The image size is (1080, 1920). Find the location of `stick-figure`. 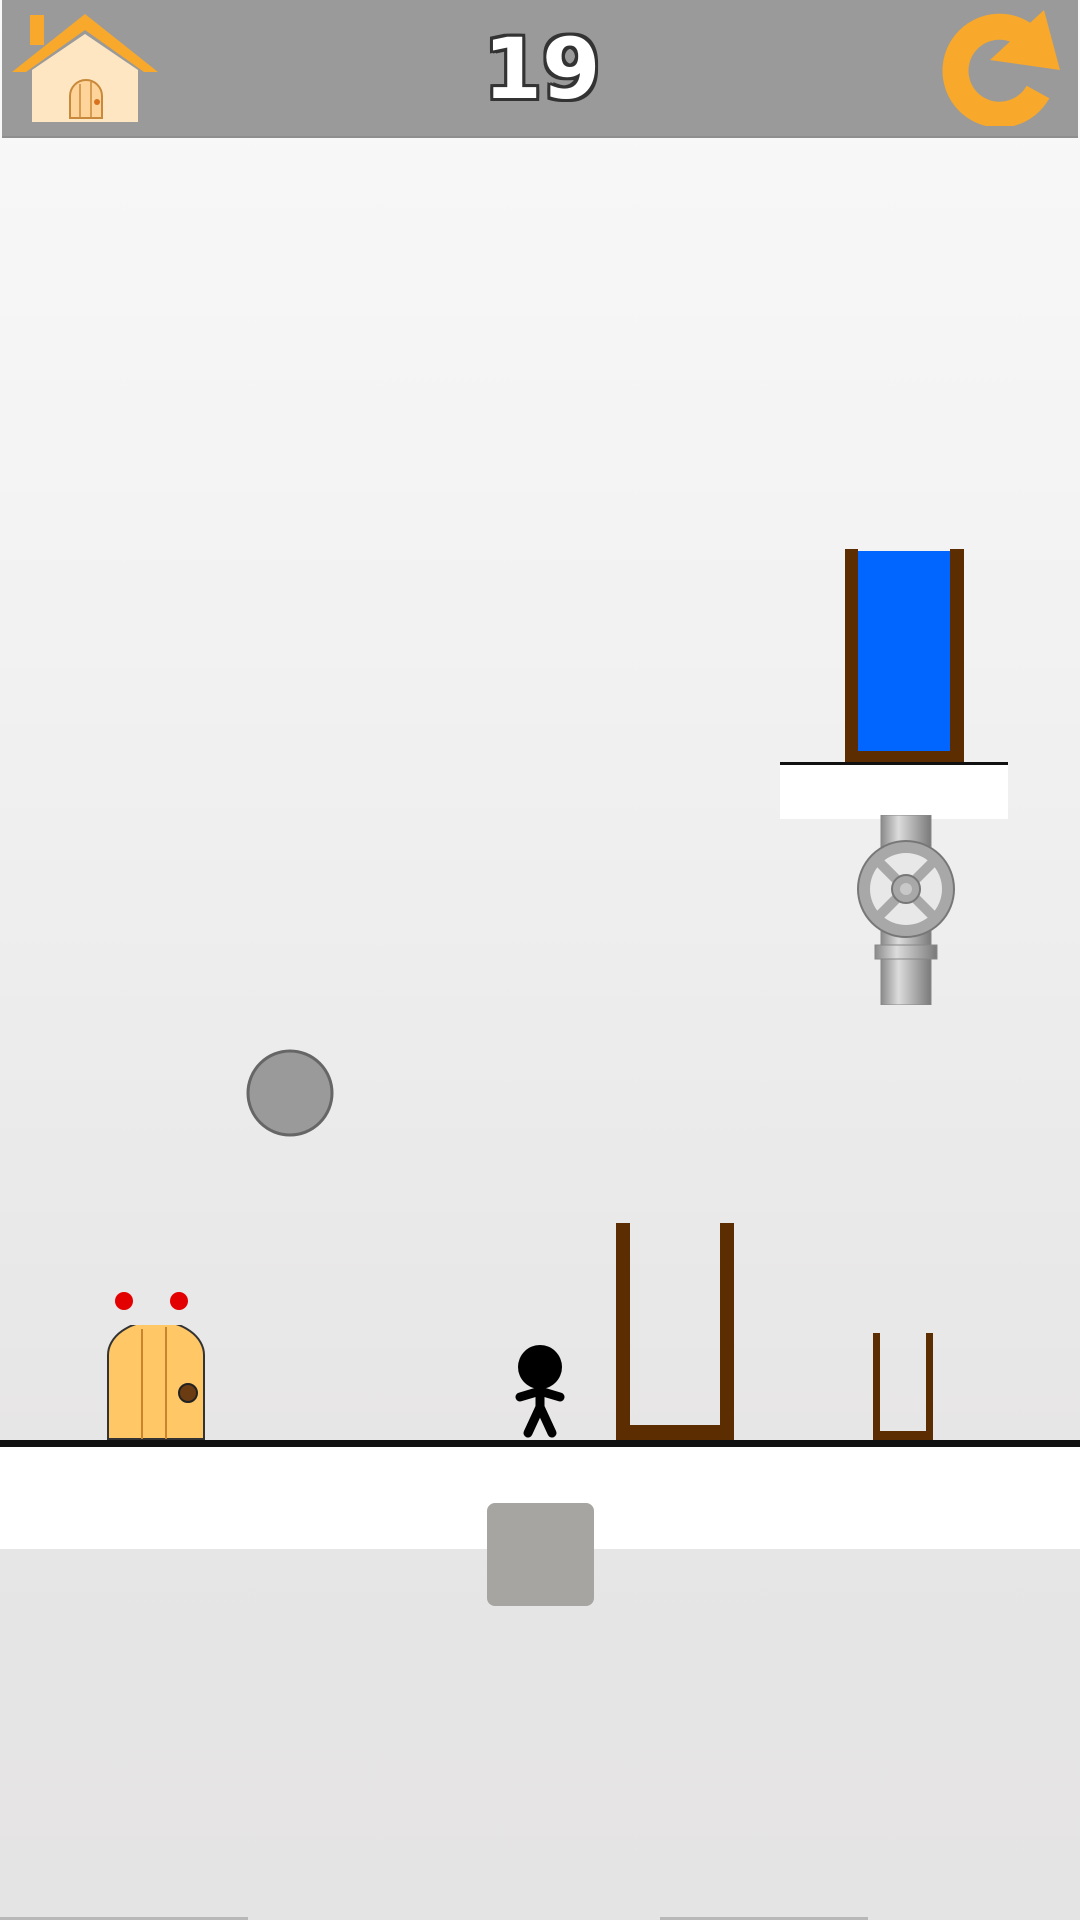

stick-figure is located at coordinates (540, 1391).